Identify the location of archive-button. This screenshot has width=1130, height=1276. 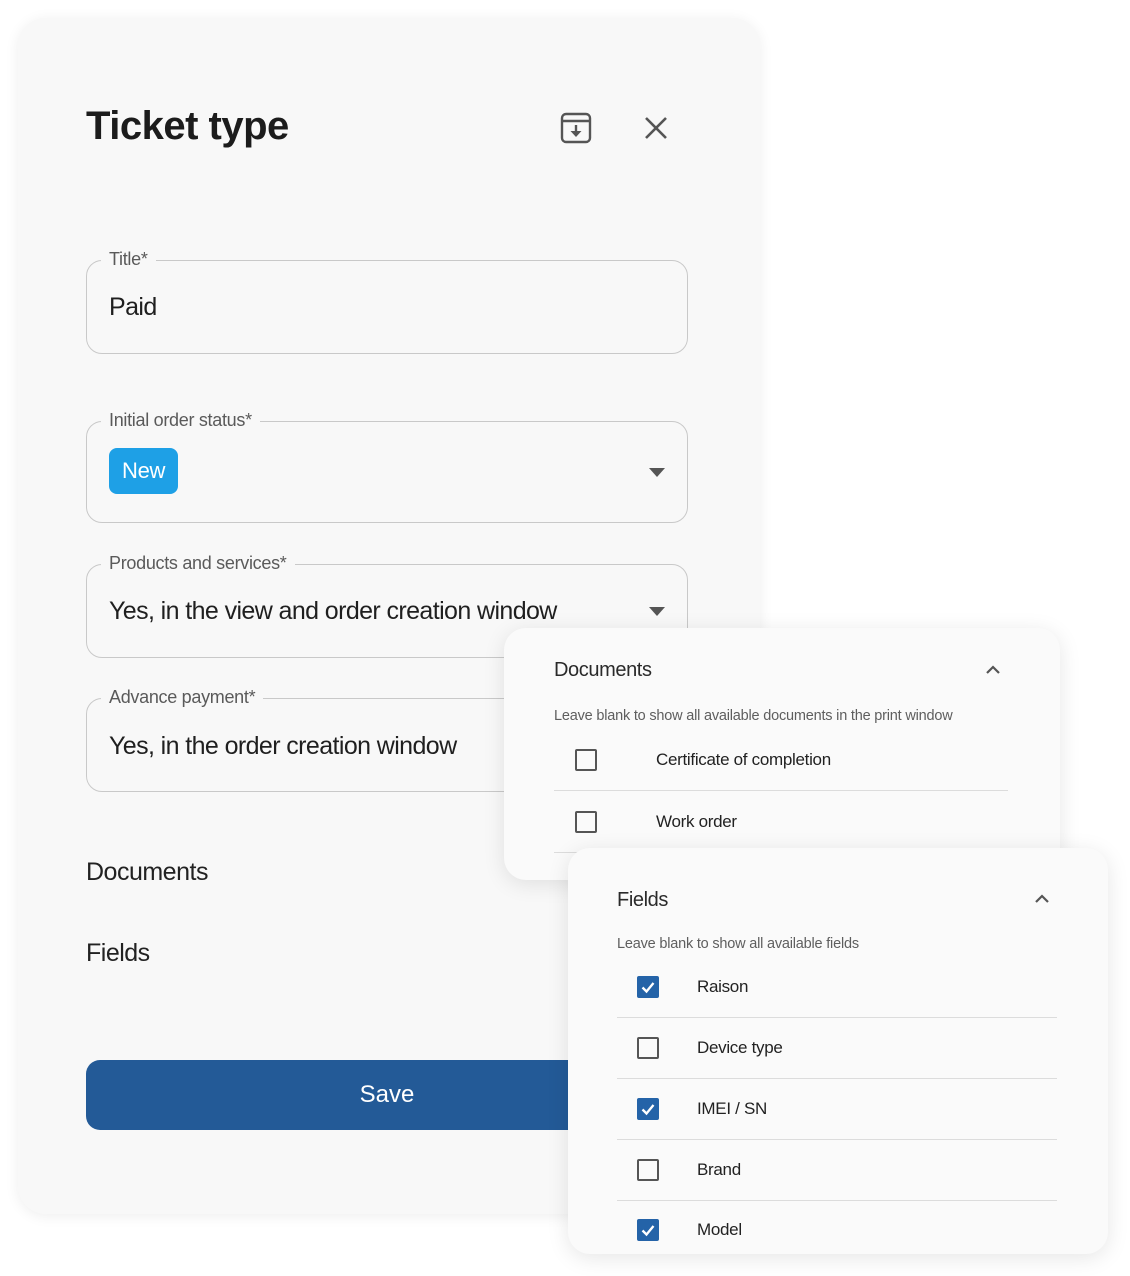
(576, 128).